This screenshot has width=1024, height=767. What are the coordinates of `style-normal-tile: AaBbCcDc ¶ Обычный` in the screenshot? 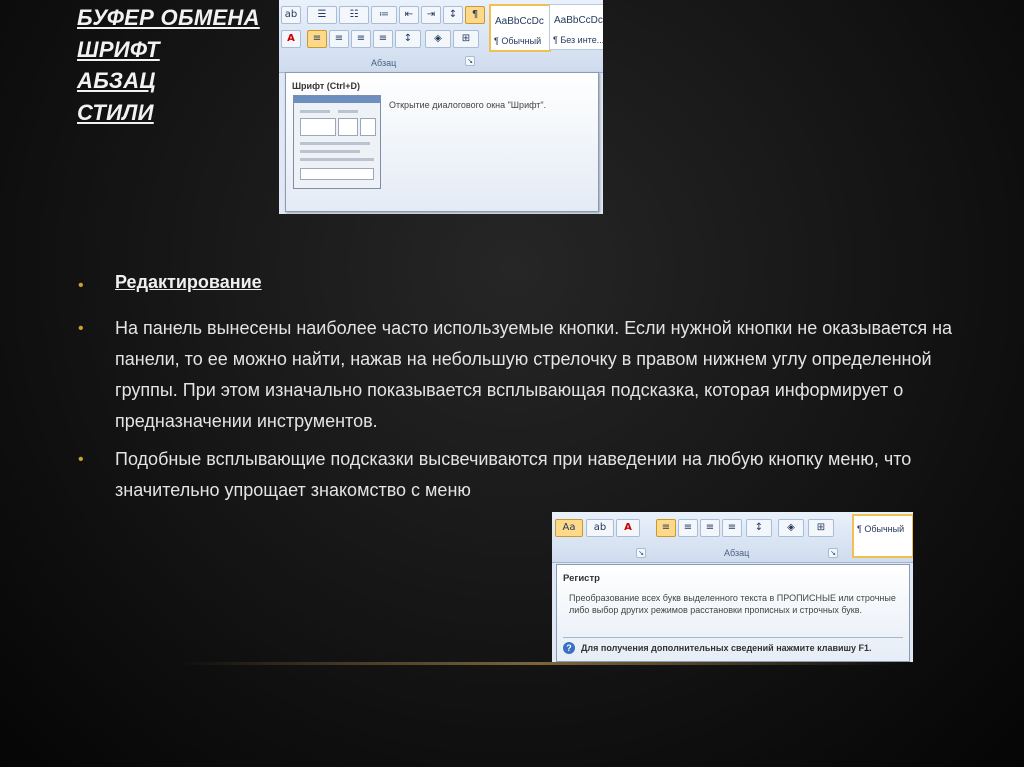 It's located at (520, 28).